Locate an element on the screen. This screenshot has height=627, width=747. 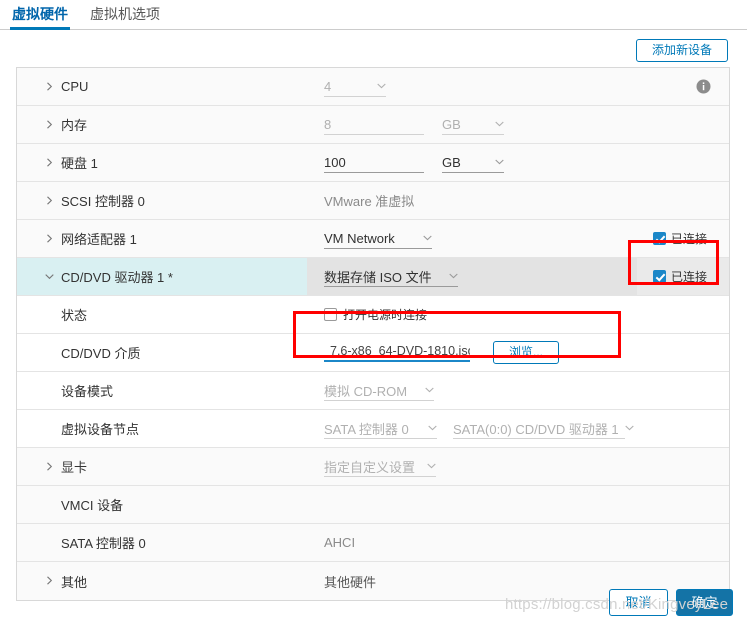
table-row-cpu: CPU 4 is located at coordinates (373, 87).